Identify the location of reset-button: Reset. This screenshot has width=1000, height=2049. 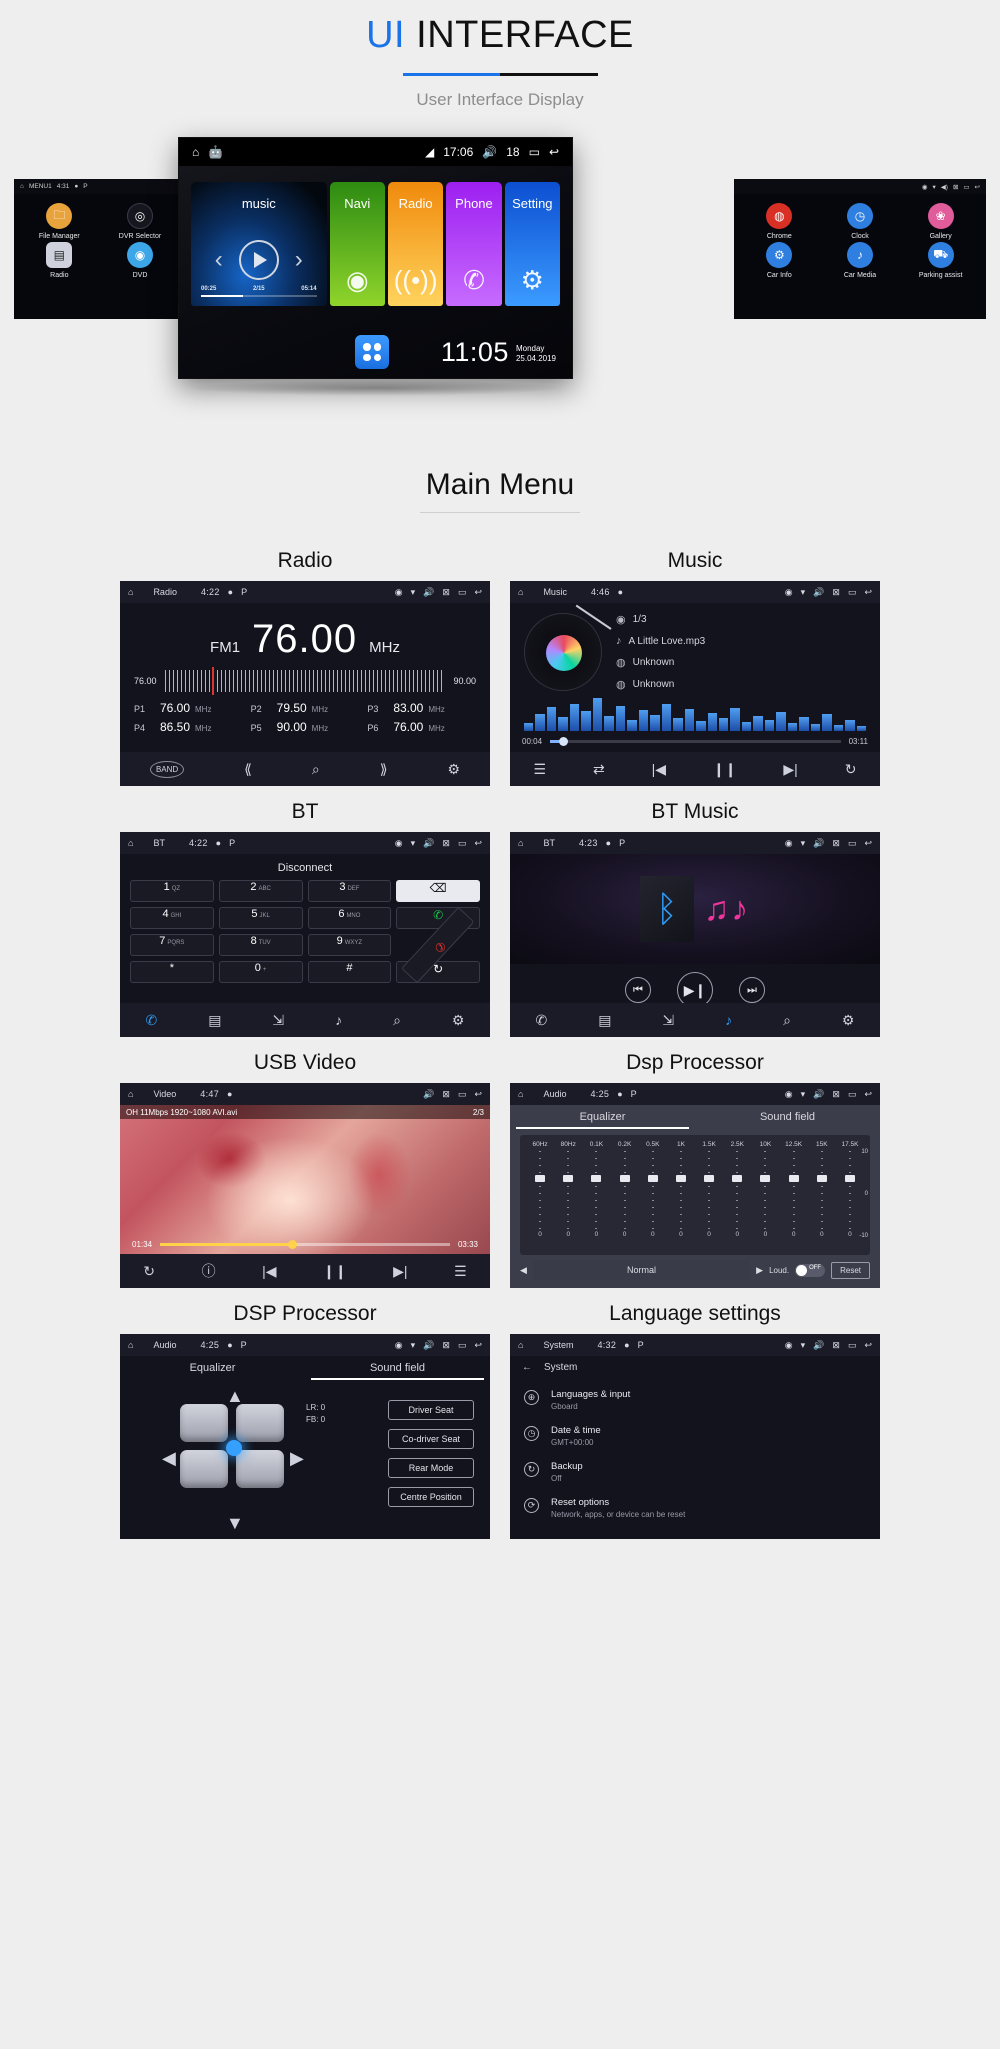
(850, 1270).